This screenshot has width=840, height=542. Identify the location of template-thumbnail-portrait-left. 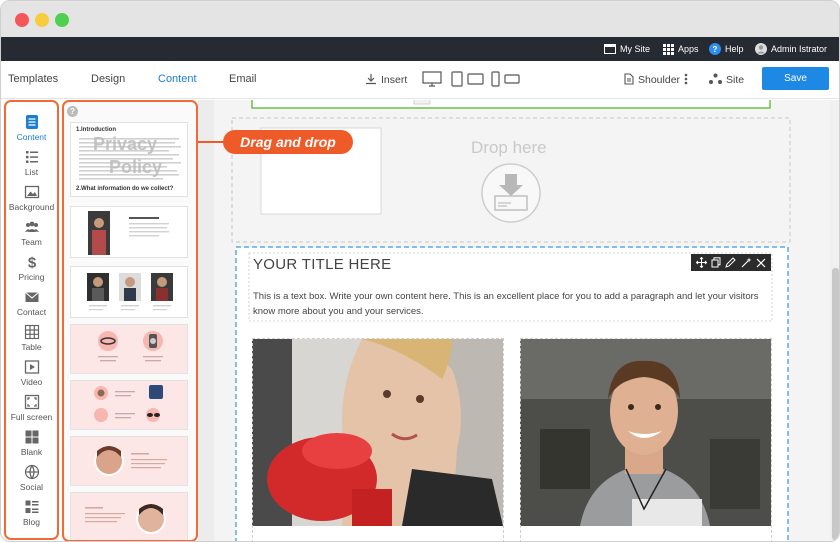
(129, 461).